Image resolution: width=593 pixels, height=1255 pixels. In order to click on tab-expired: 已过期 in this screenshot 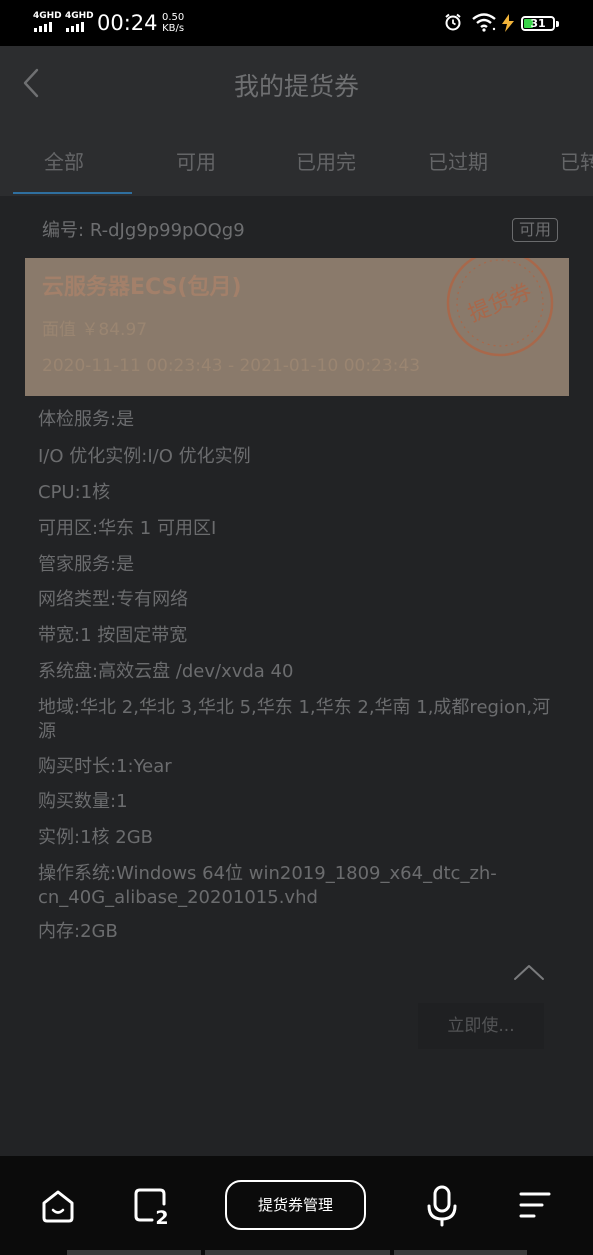, I will do `click(458, 162)`.